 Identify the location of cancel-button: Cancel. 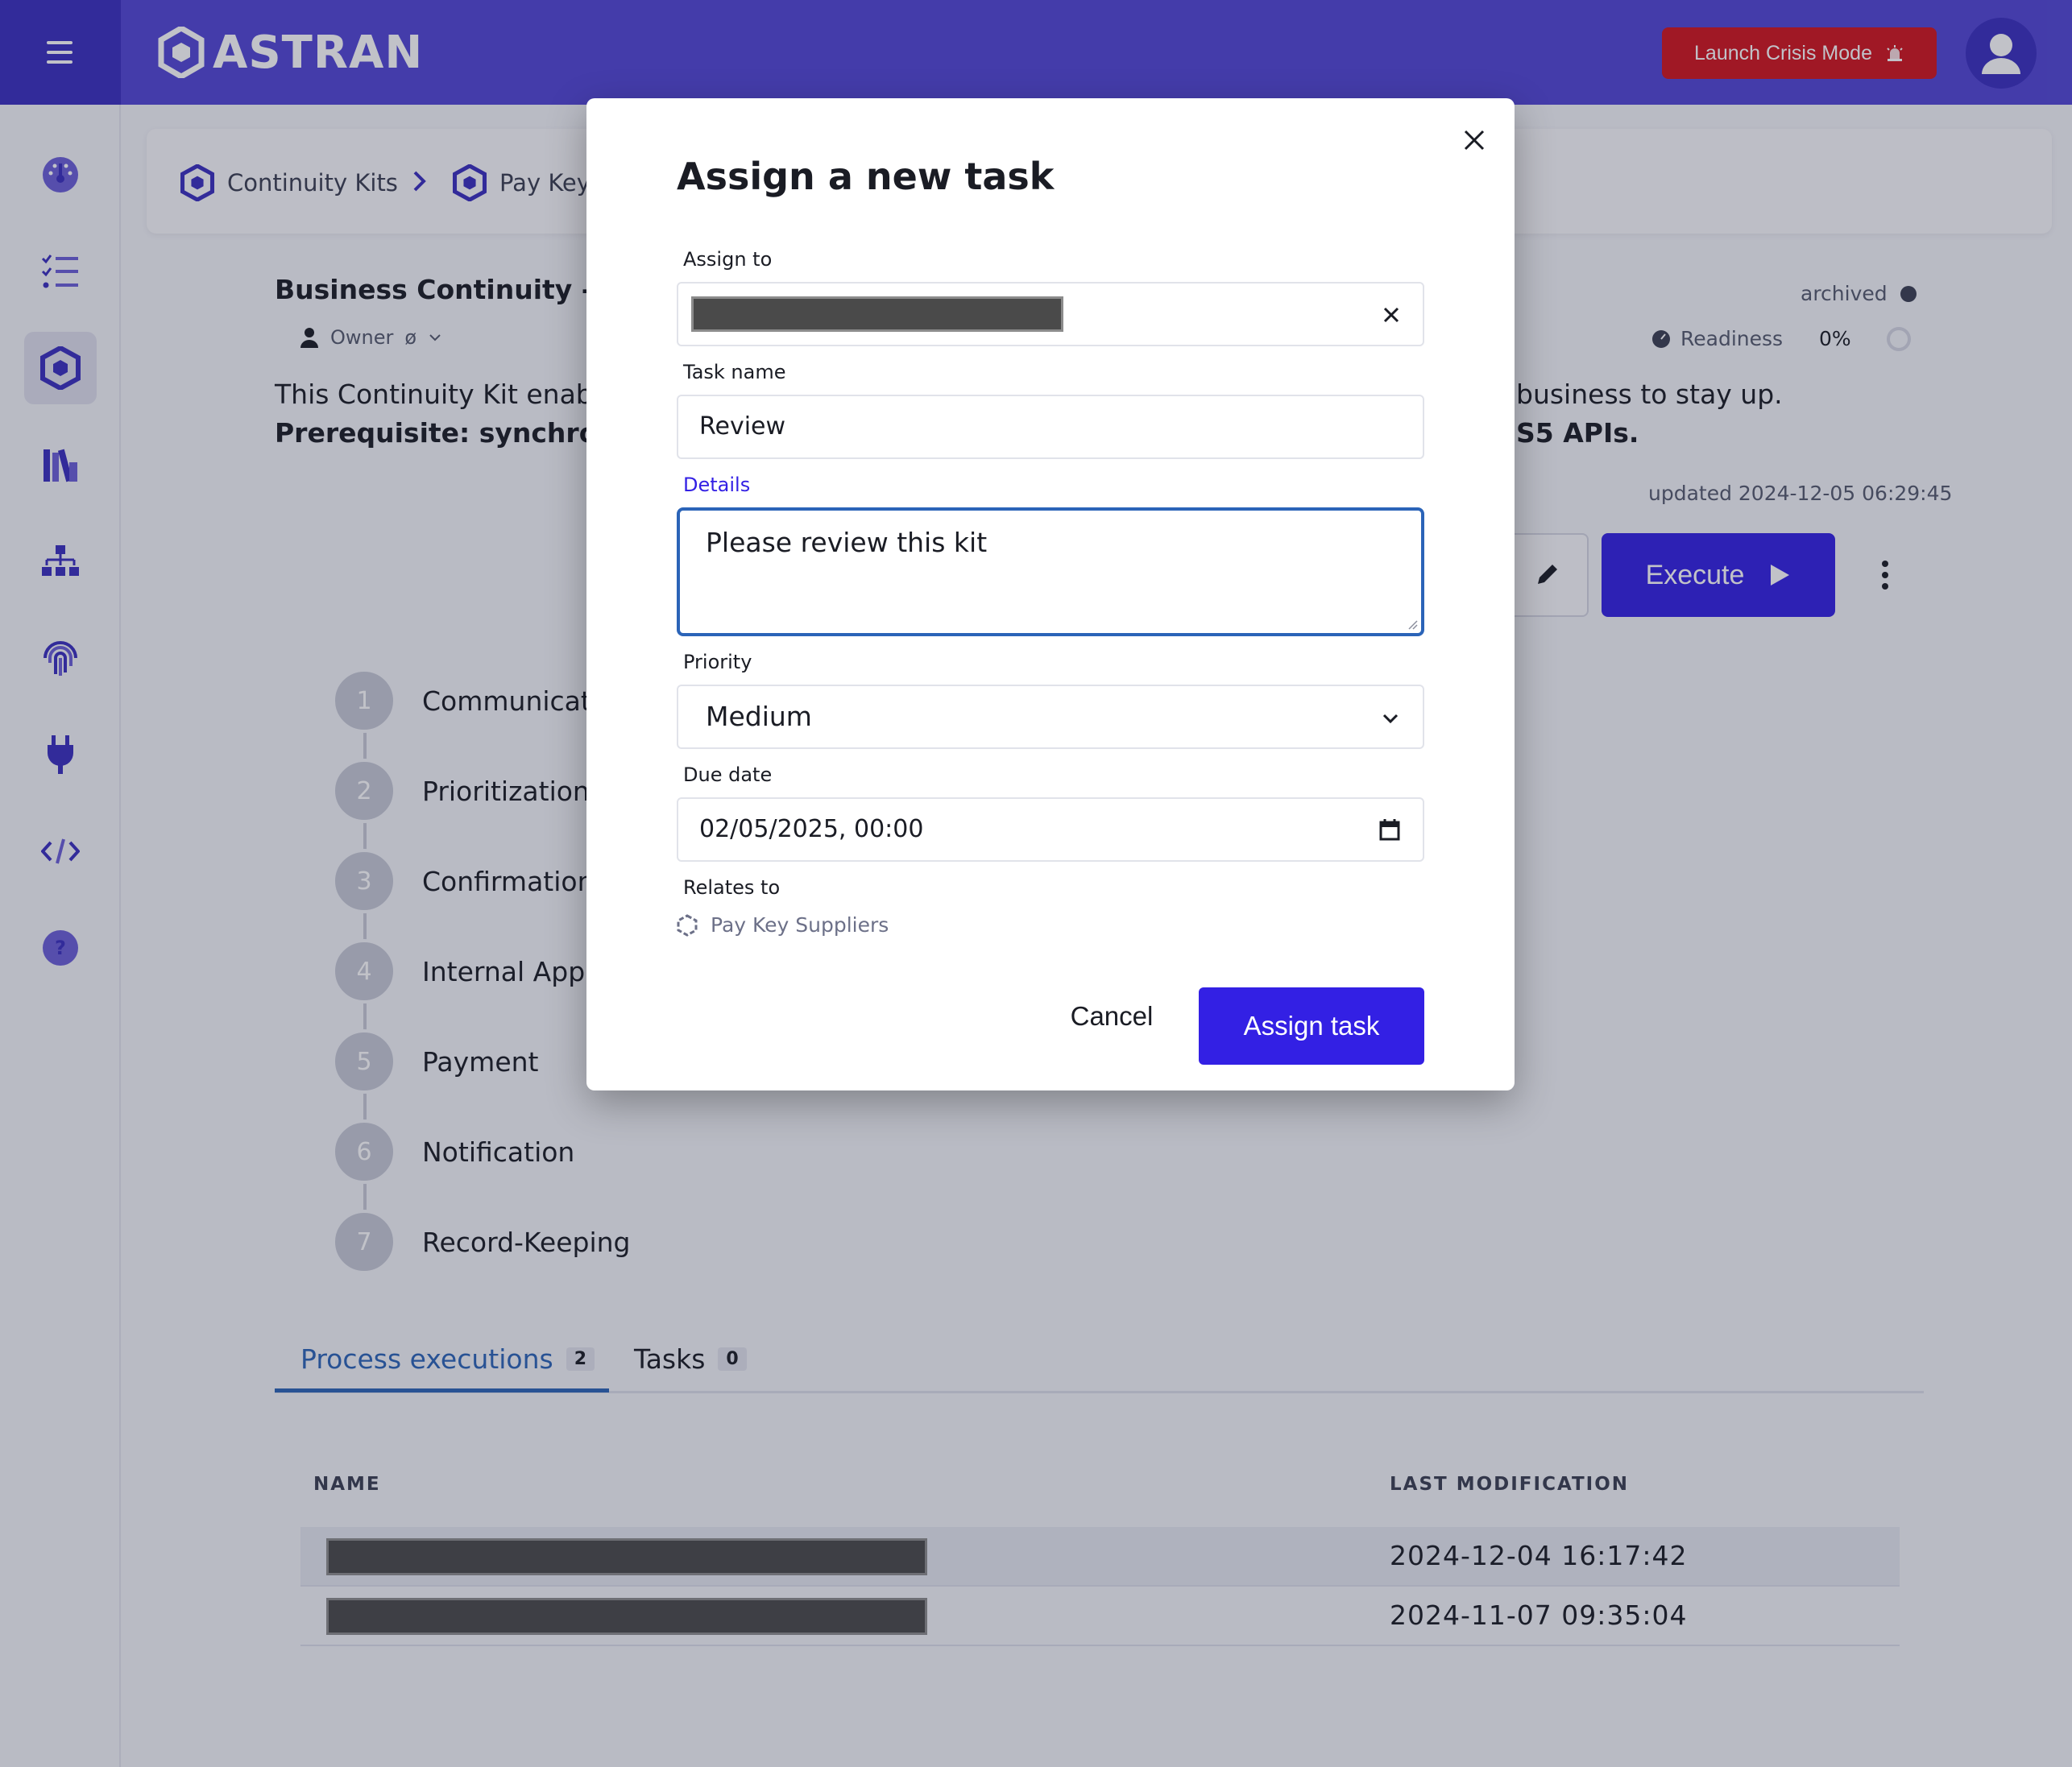
(1111, 1016).